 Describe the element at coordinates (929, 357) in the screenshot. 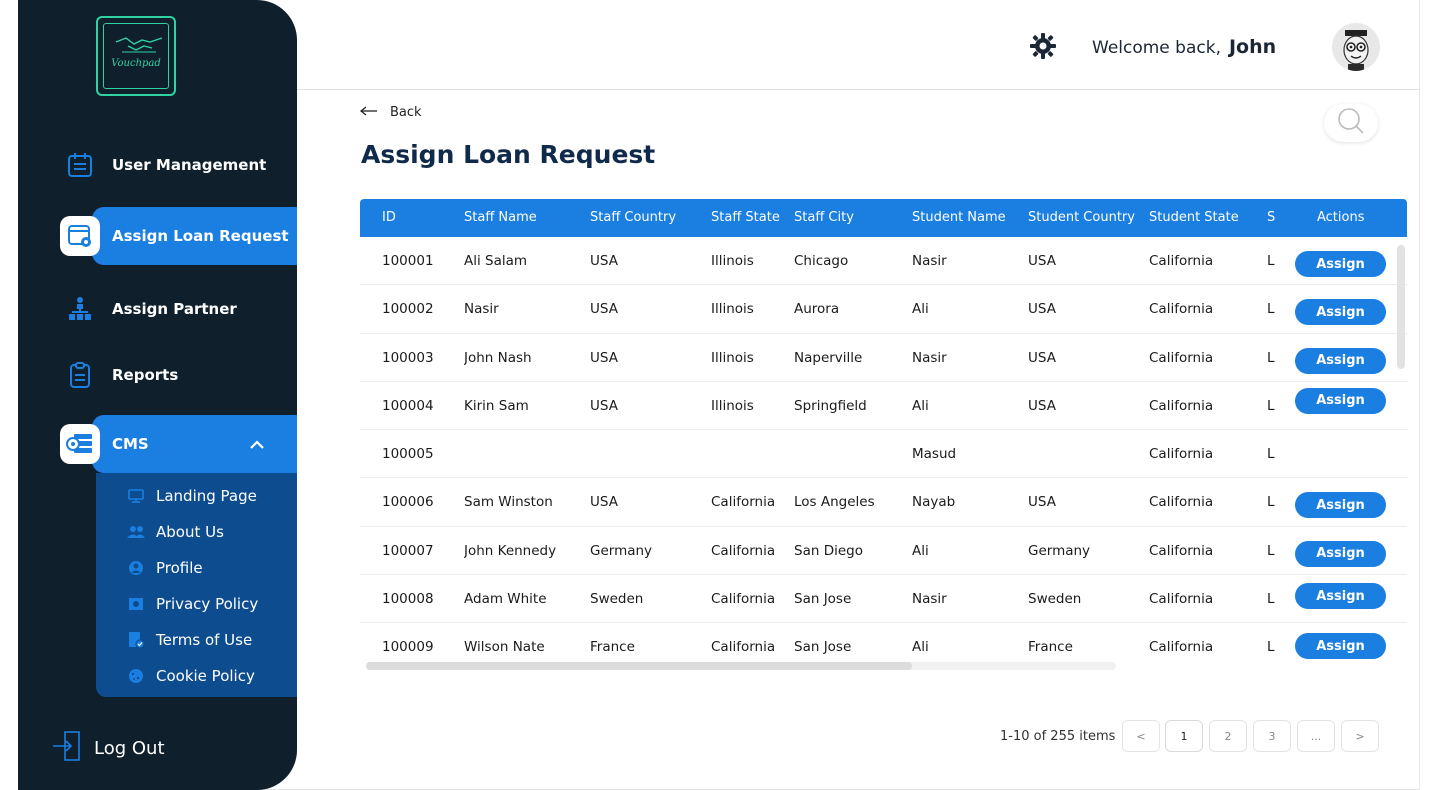

I see `cell-student-name: Nasir` at that location.